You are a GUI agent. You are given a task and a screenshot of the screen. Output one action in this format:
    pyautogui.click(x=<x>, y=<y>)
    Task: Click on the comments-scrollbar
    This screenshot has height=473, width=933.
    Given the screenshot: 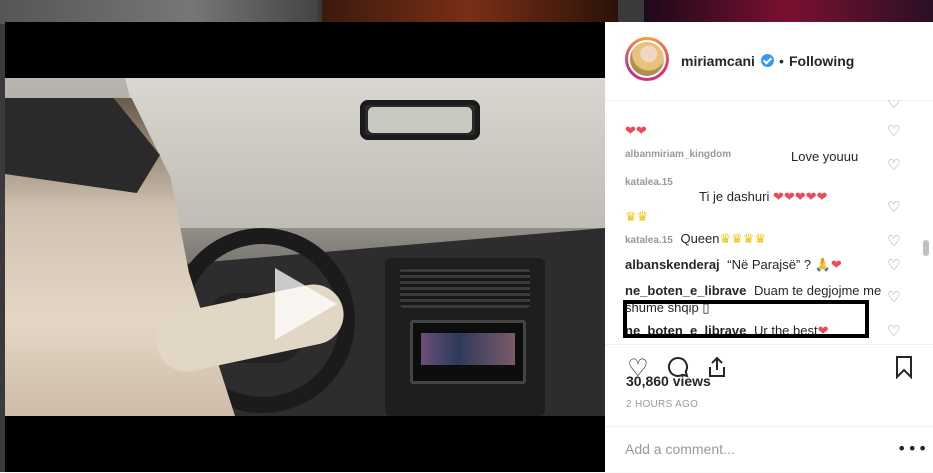 What is the action you would take?
    pyautogui.click(x=926, y=222)
    